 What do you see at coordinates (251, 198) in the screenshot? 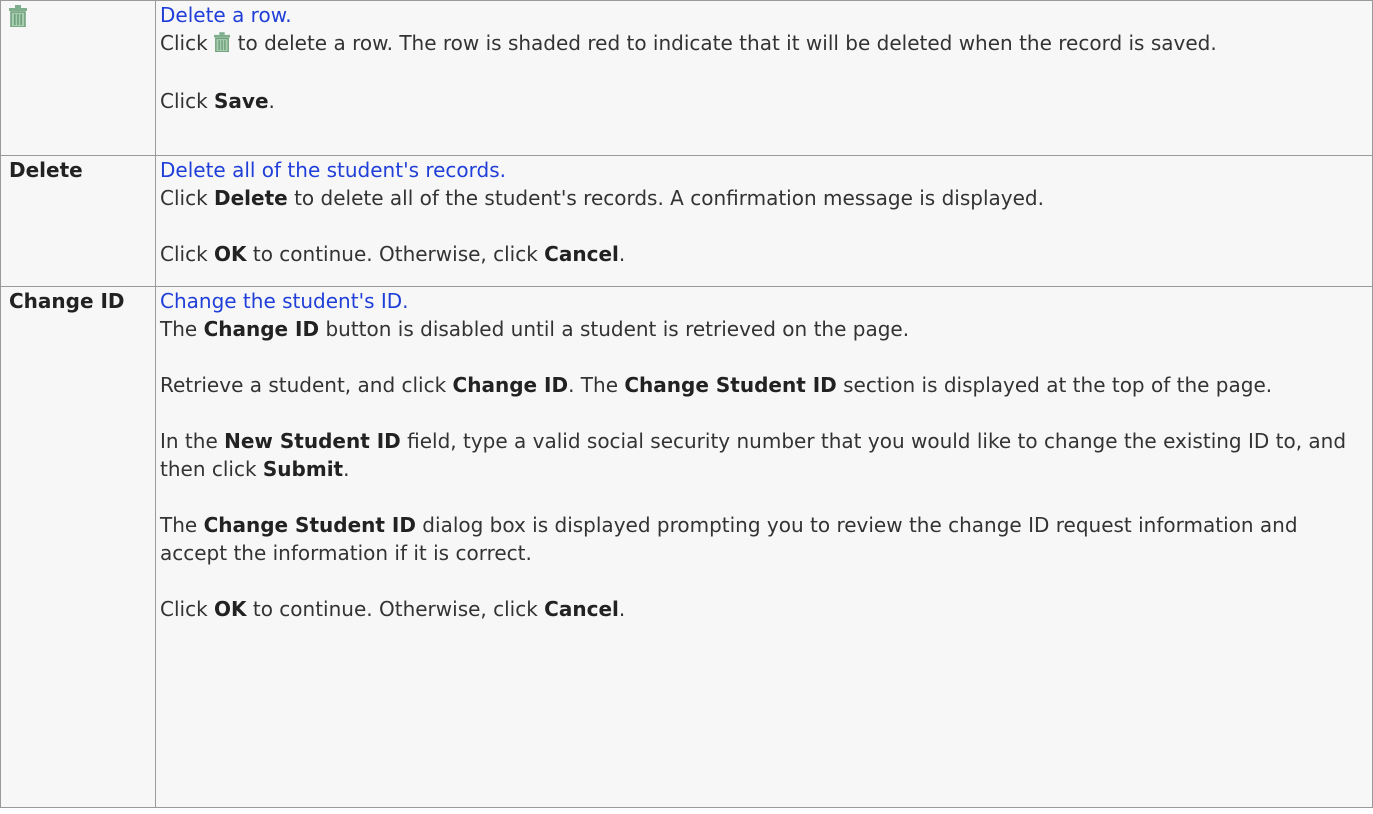
I see `bold-text: Delete` at bounding box center [251, 198].